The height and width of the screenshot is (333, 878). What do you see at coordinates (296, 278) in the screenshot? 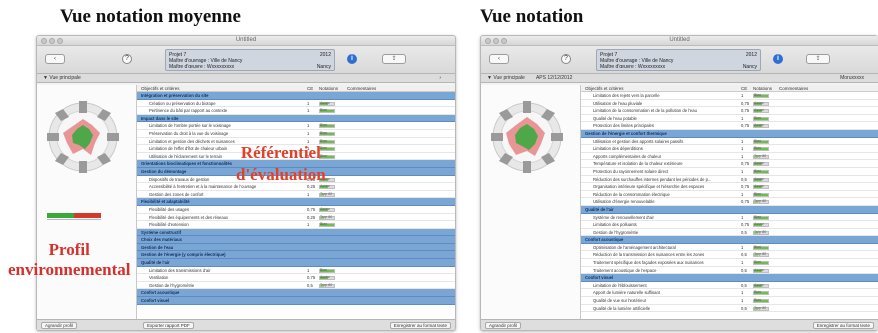
I see `table-row: Ventilation 0,75 Assez` at bounding box center [296, 278].